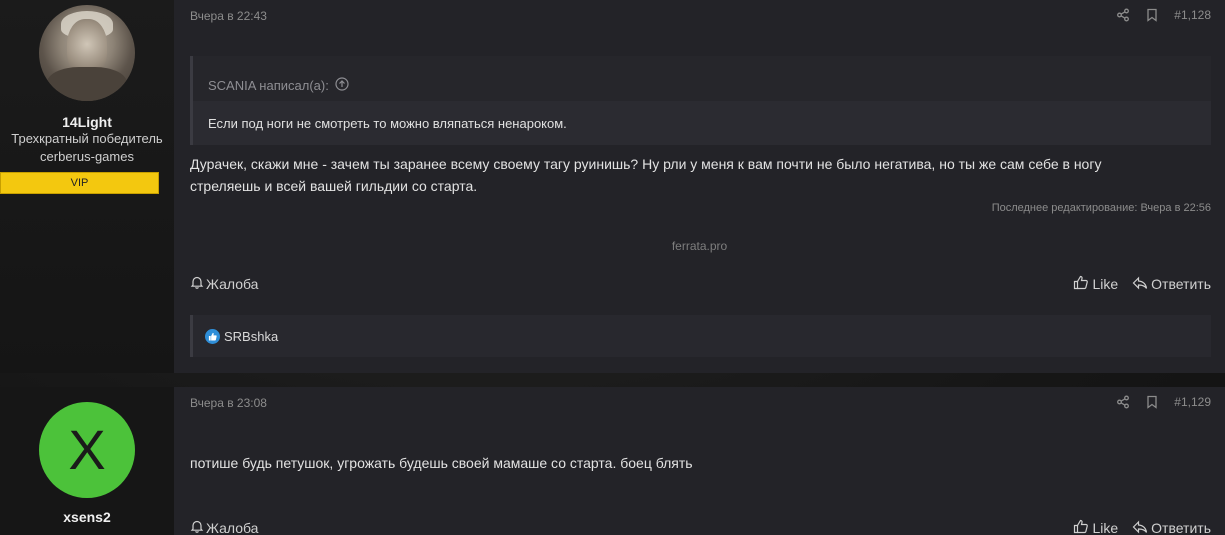 The image size is (1225, 535). Describe the element at coordinates (700, 336) in the screenshot. I see `reactions-bar: SRBshka` at that location.